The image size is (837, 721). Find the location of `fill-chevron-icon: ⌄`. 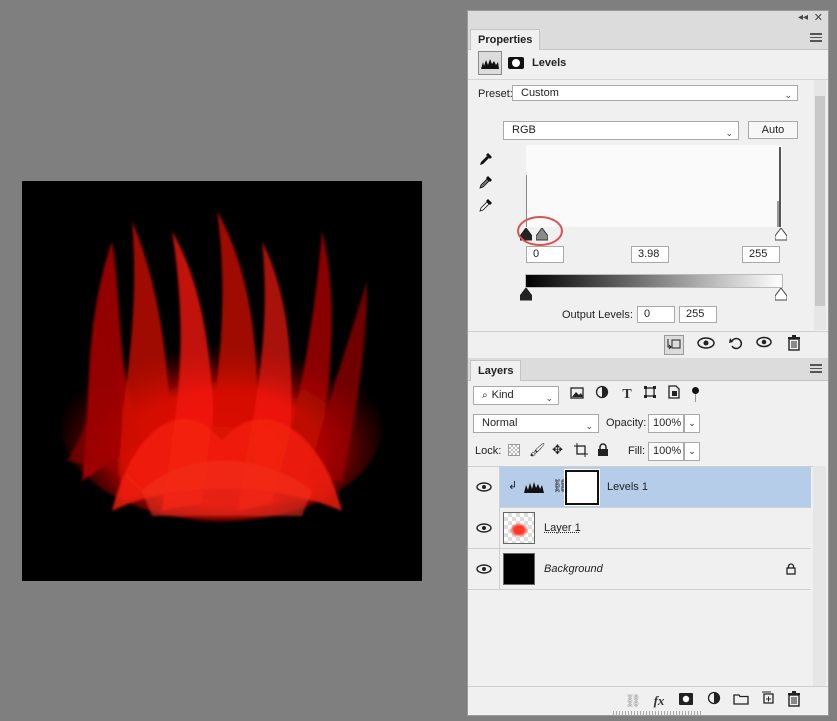

fill-chevron-icon: ⌄ is located at coordinates (692, 451).